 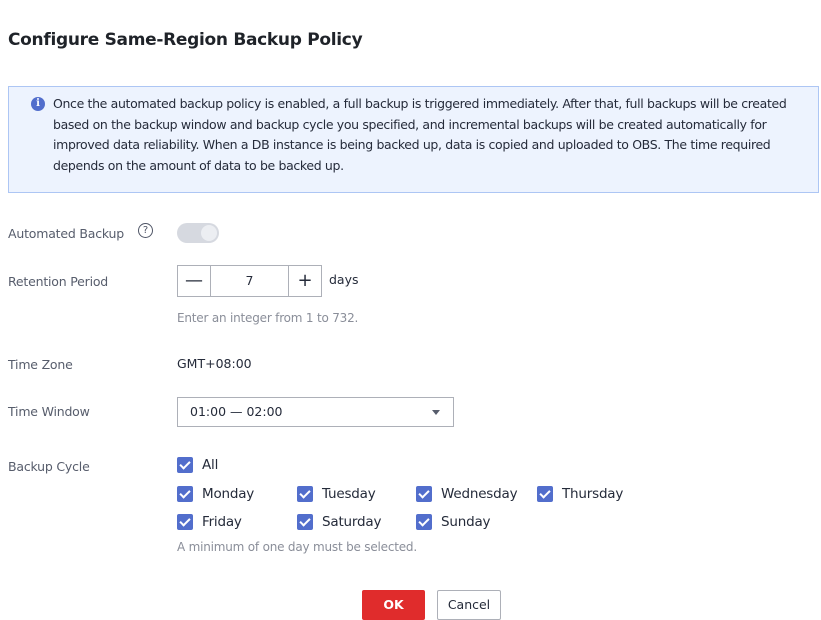 What do you see at coordinates (222, 522) in the screenshot?
I see `checkbox-day-label: Friday` at bounding box center [222, 522].